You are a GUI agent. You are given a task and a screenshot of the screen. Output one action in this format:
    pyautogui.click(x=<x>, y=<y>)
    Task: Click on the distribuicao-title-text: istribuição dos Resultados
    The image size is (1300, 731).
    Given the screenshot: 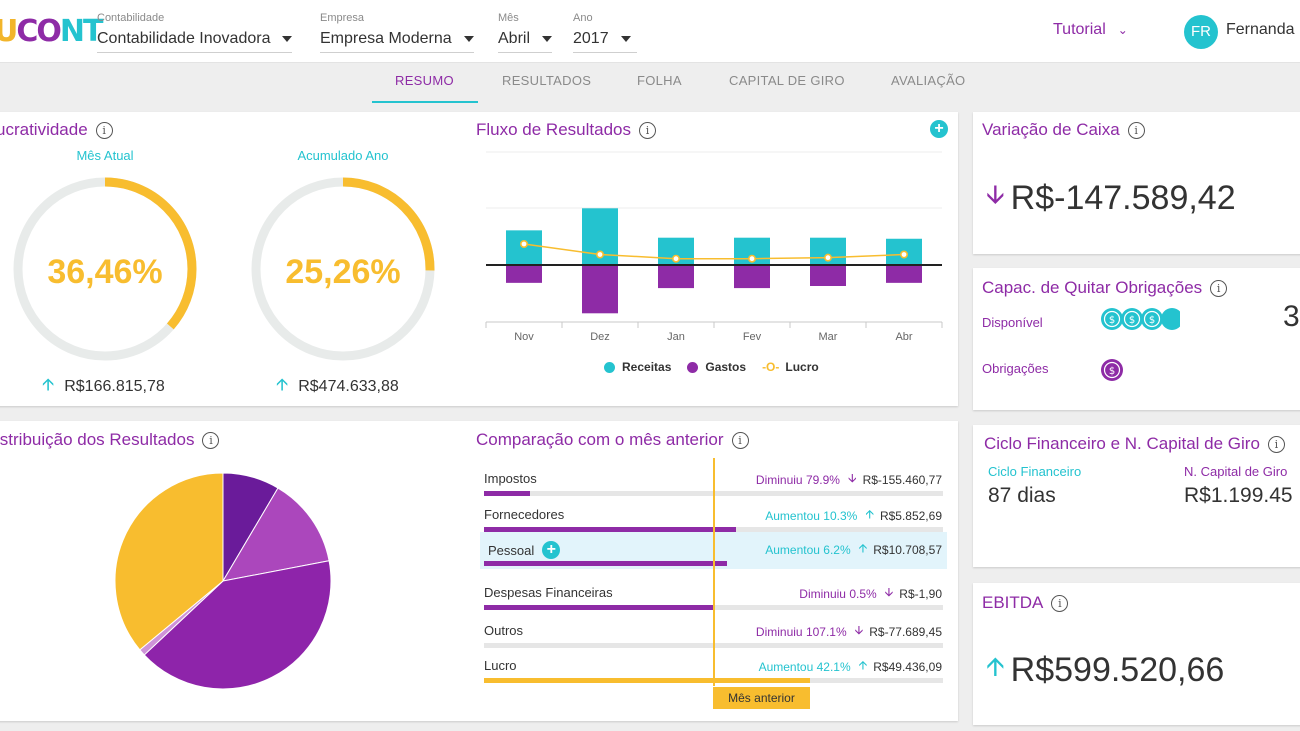 What is the action you would take?
    pyautogui.click(x=97, y=439)
    